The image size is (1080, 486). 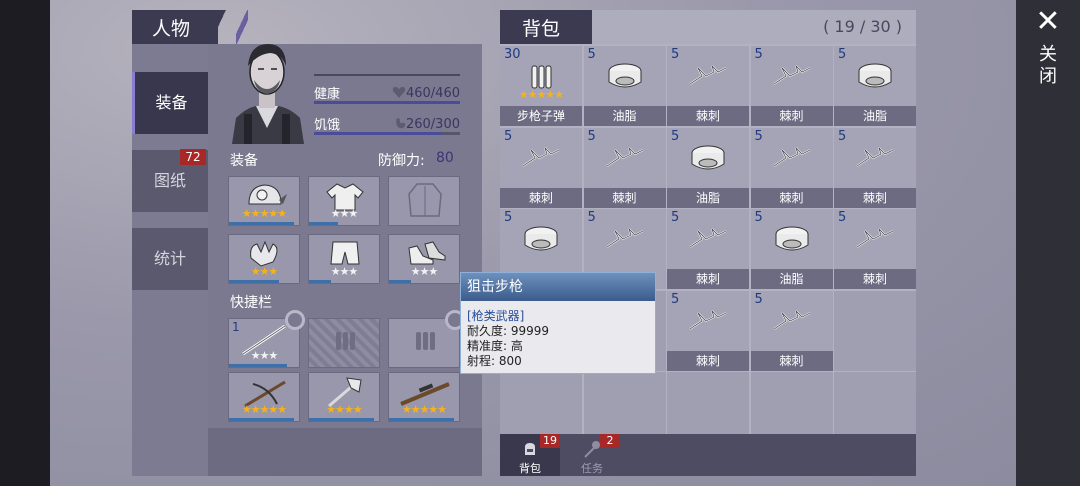 I want to click on tab-statistics: 统计, so click(x=170, y=259).